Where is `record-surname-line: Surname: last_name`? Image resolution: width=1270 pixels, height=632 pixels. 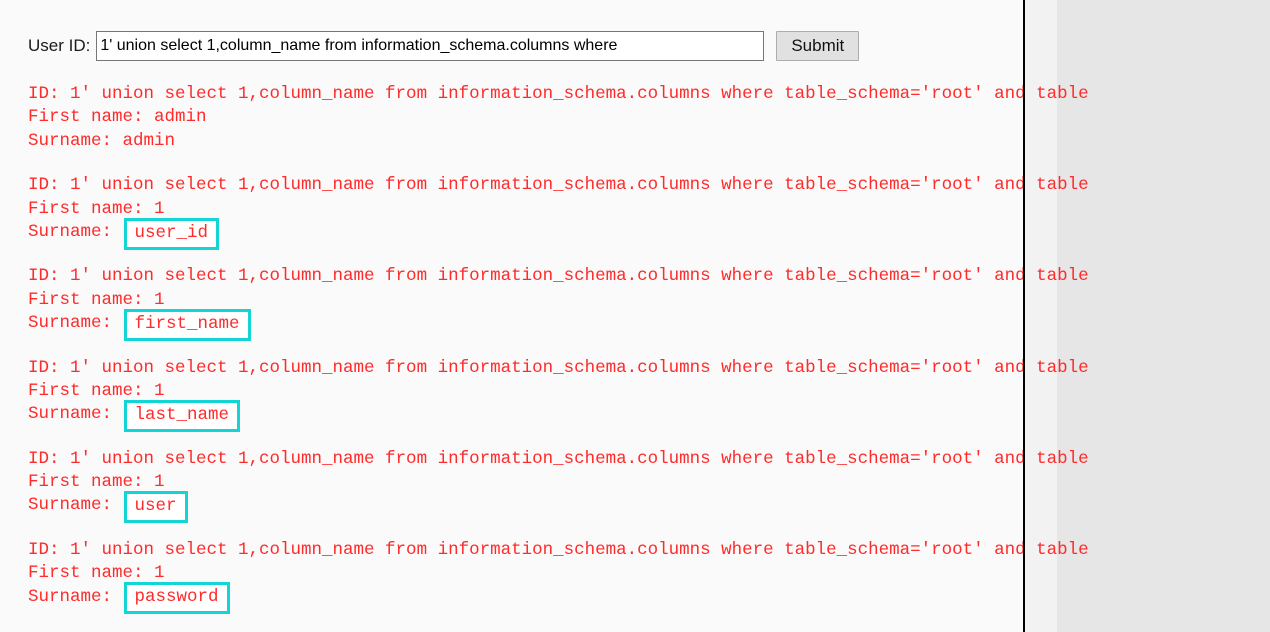
record-surname-line: Surname: last_name is located at coordinates (649, 416).